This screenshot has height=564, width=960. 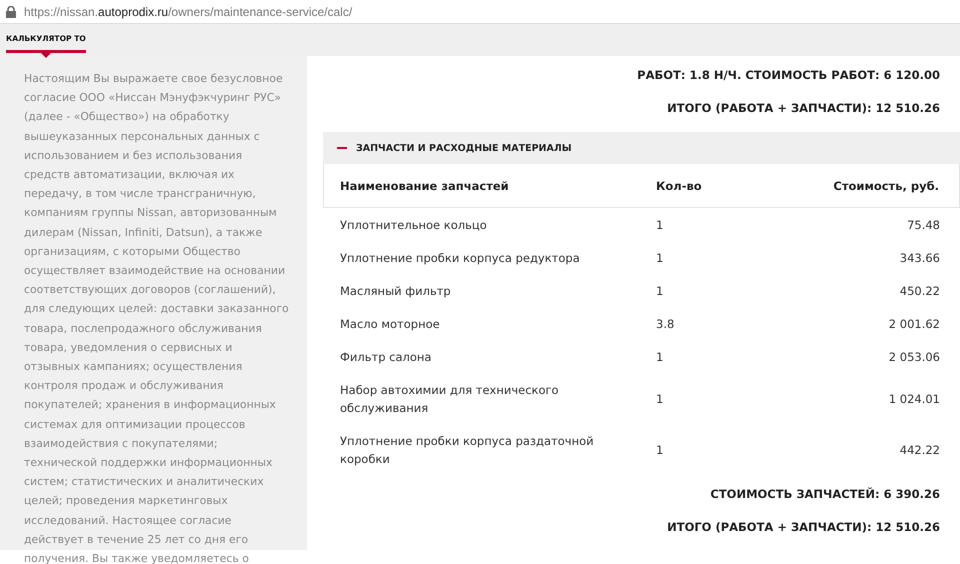 What do you see at coordinates (390, 324) in the screenshot?
I see `table-cell-text: Масло моторное` at bounding box center [390, 324].